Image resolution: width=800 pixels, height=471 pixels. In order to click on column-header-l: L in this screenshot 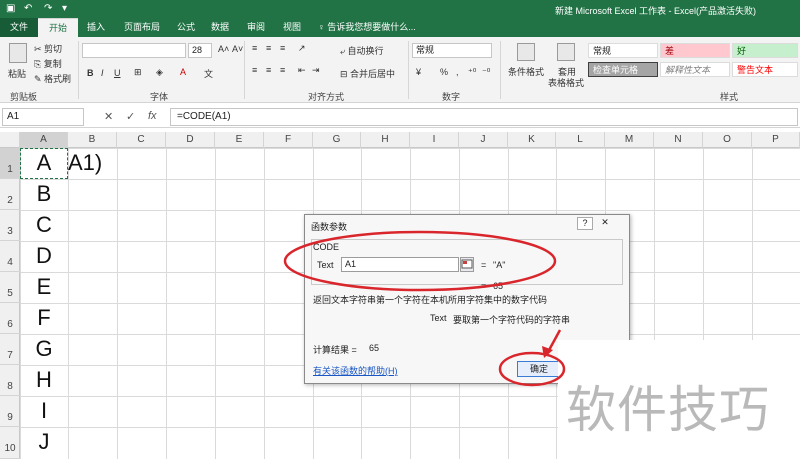, I will do `click(580, 140)`.